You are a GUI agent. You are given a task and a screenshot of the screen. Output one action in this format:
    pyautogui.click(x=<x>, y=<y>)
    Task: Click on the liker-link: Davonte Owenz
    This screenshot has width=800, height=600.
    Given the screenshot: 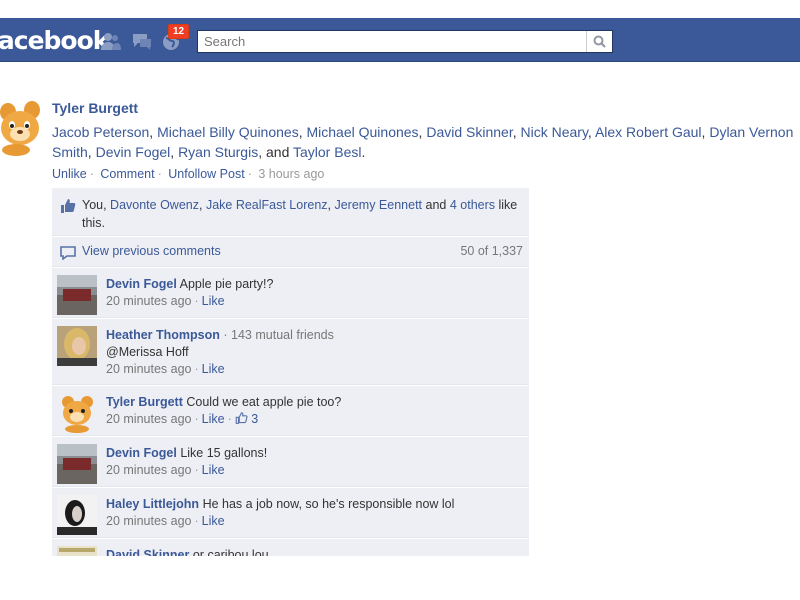 What is the action you would take?
    pyautogui.click(x=154, y=205)
    